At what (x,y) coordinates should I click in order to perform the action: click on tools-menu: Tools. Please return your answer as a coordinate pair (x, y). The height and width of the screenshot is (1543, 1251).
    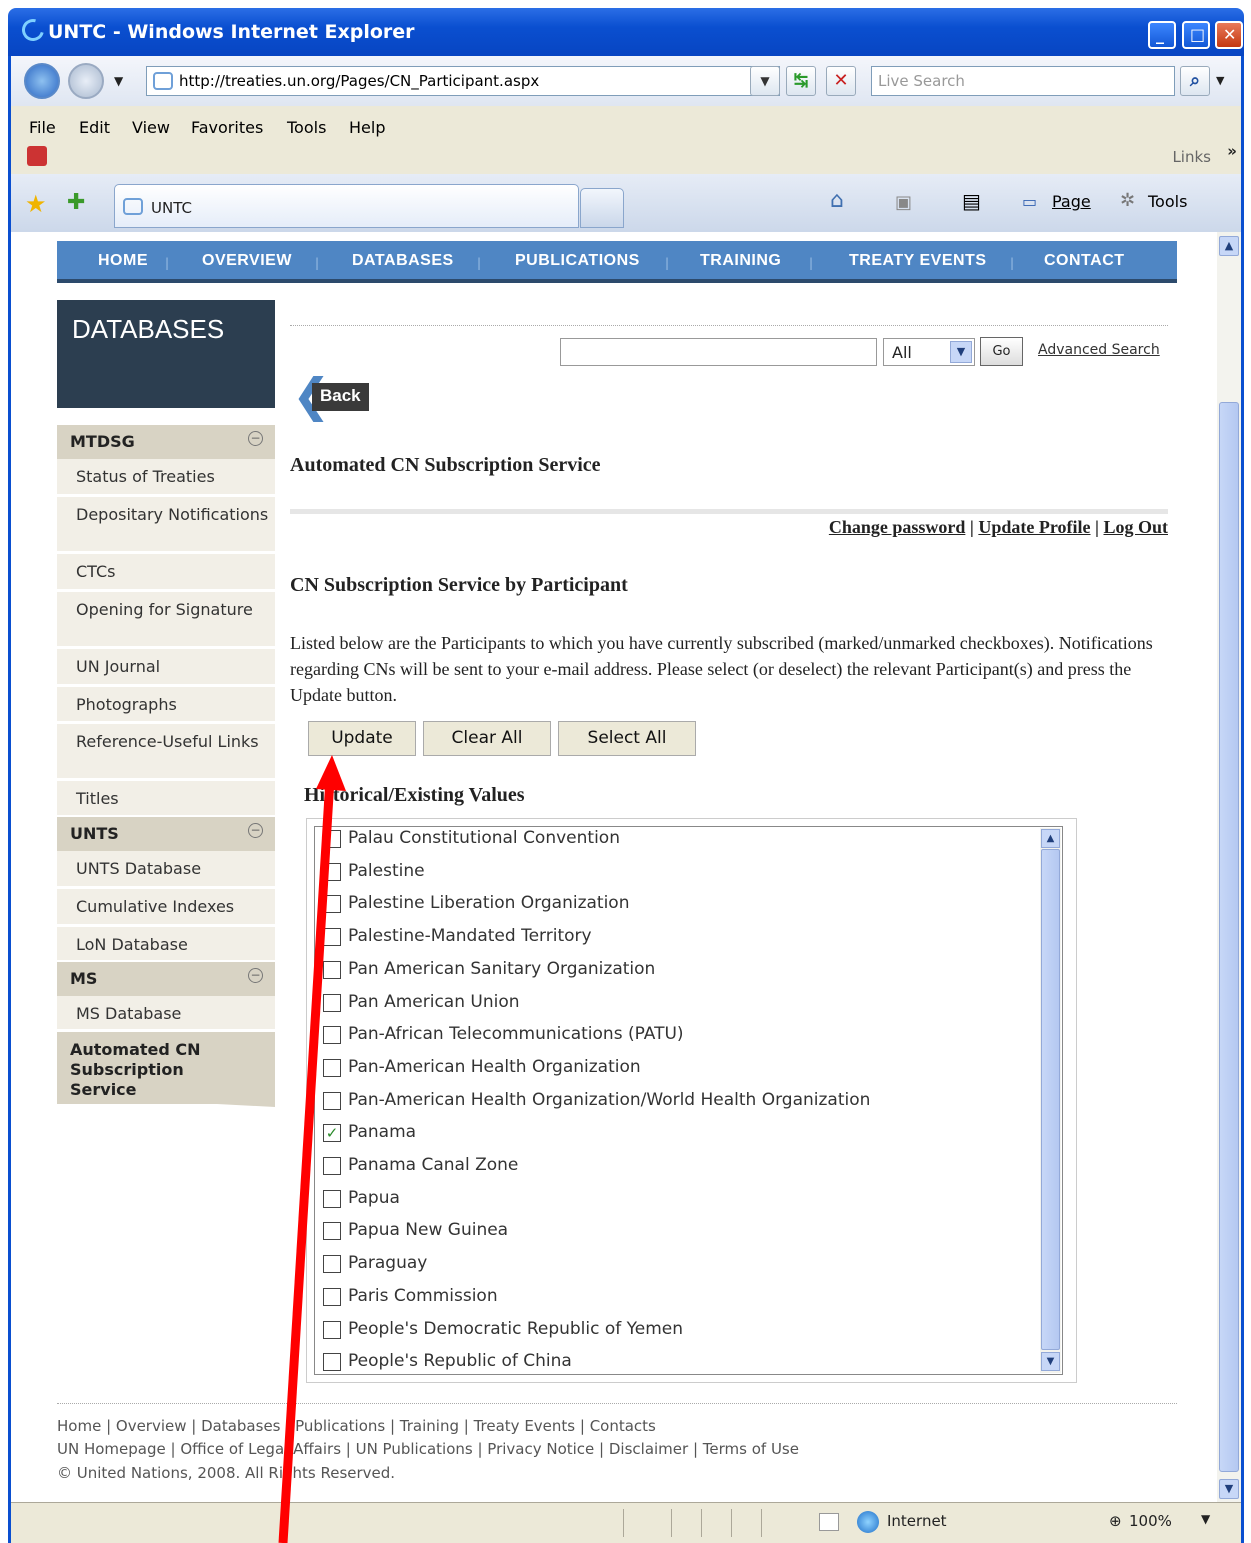
    Looking at the image, I should click on (1167, 201).